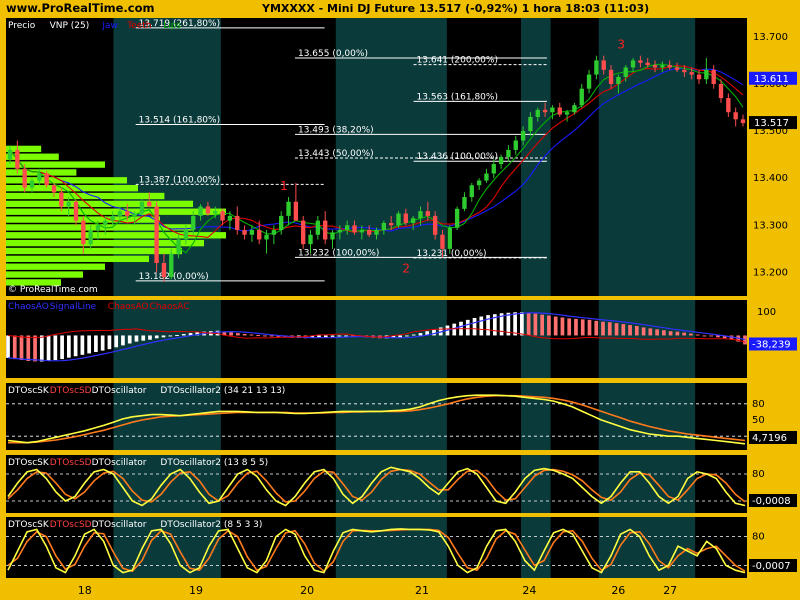 The width and height of the screenshot is (800, 600). What do you see at coordinates (670, 590) in the screenshot?
I see `x-axis-tick: 27` at bounding box center [670, 590].